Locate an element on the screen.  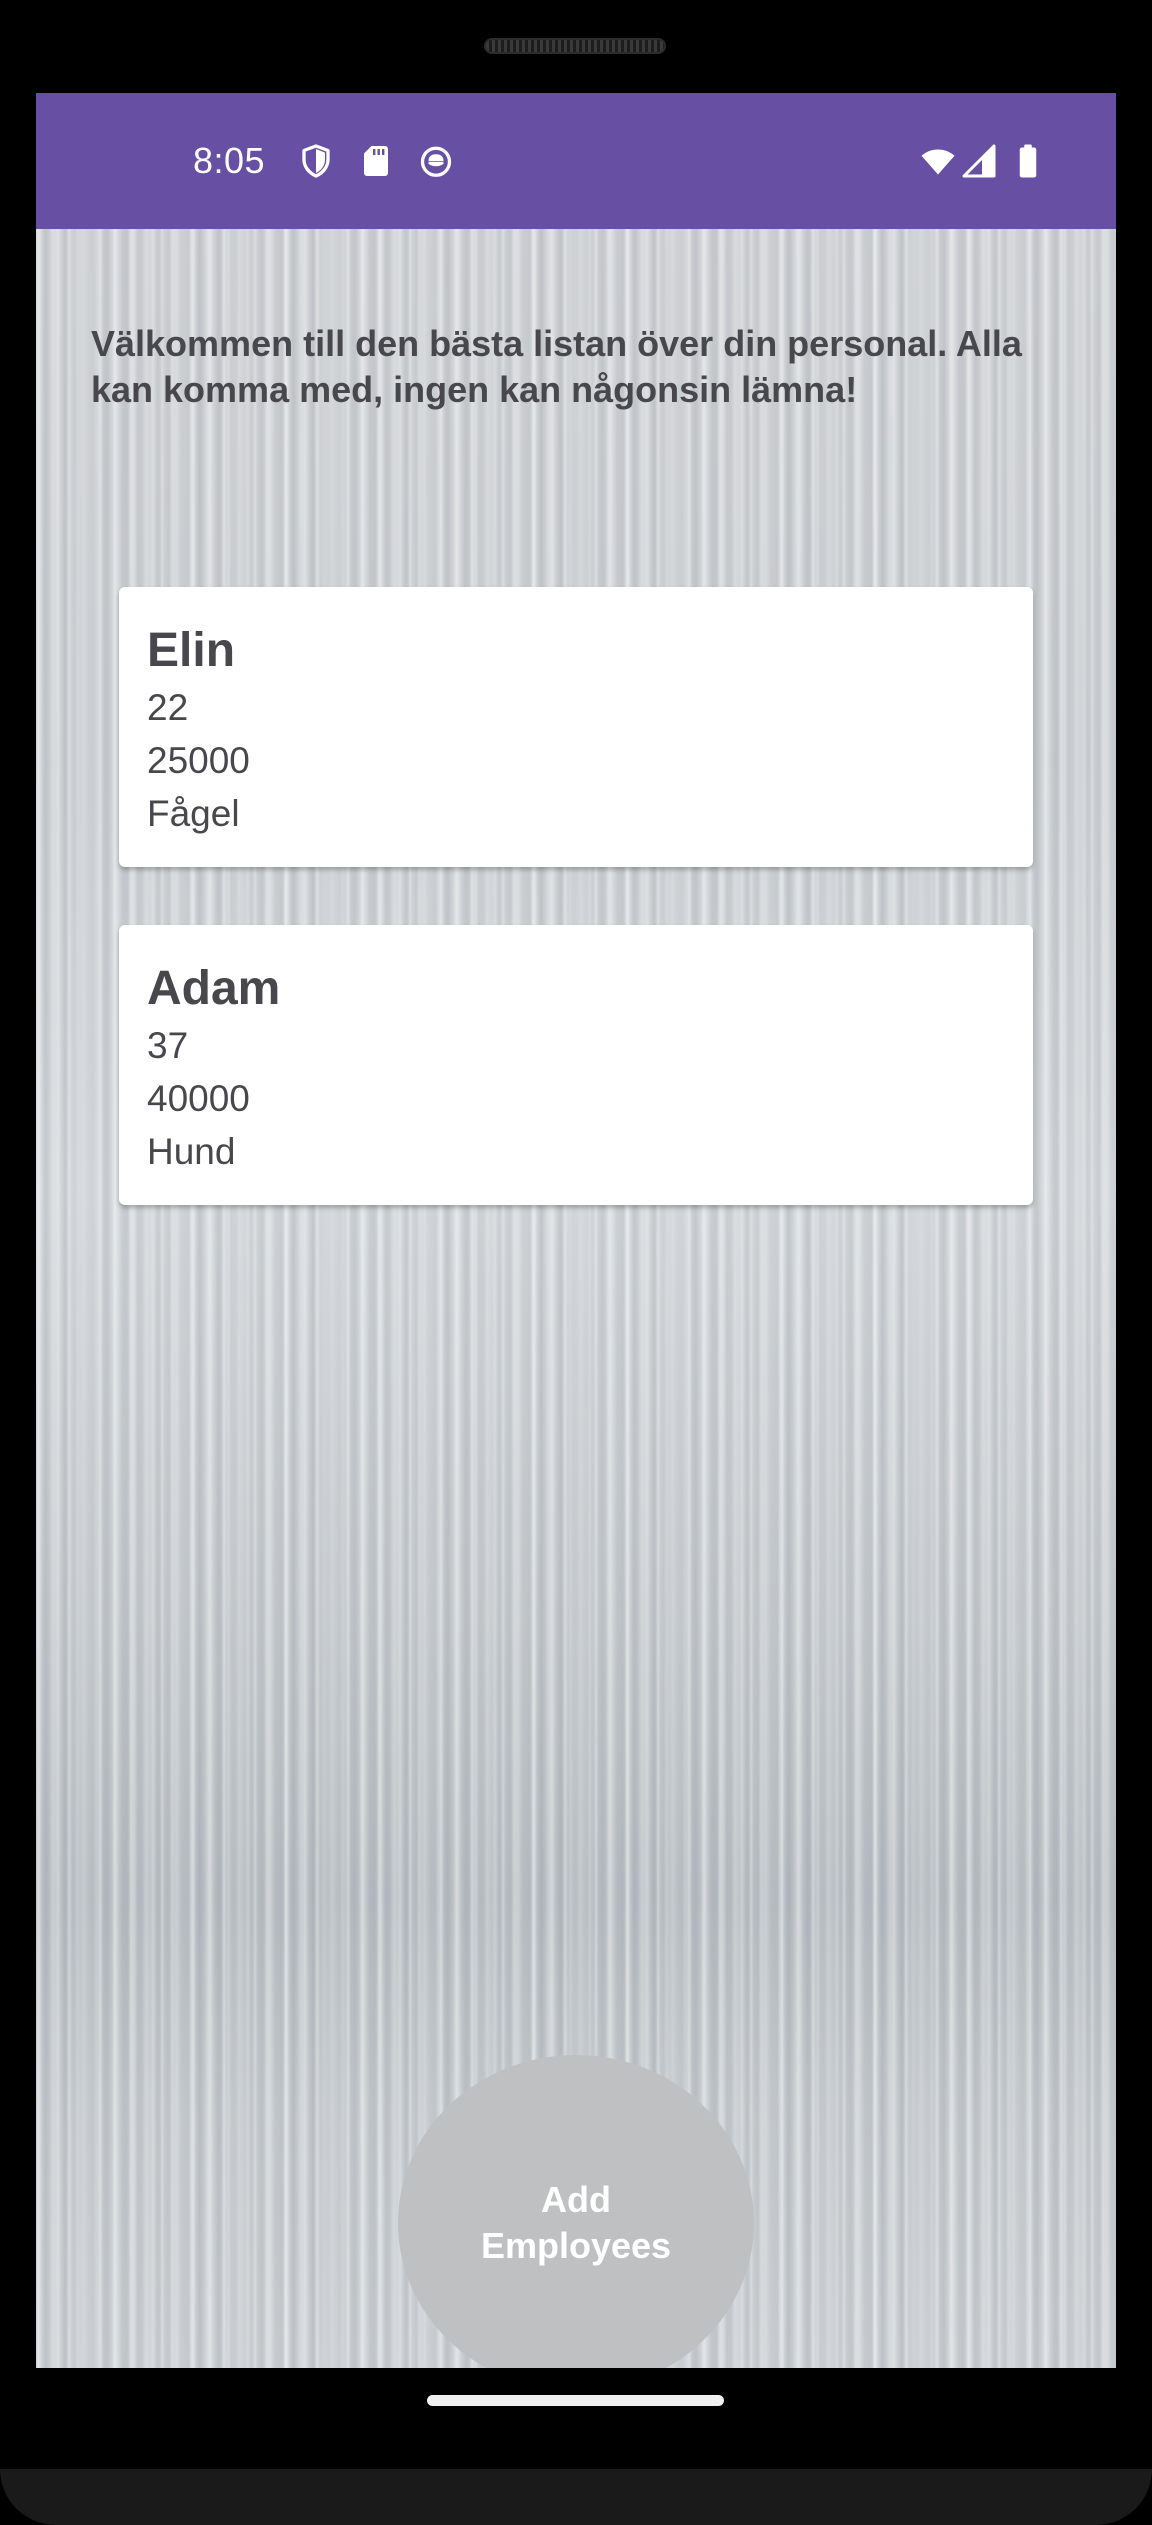
add-employees-button-line2: Employees is located at coordinates (576, 2245).